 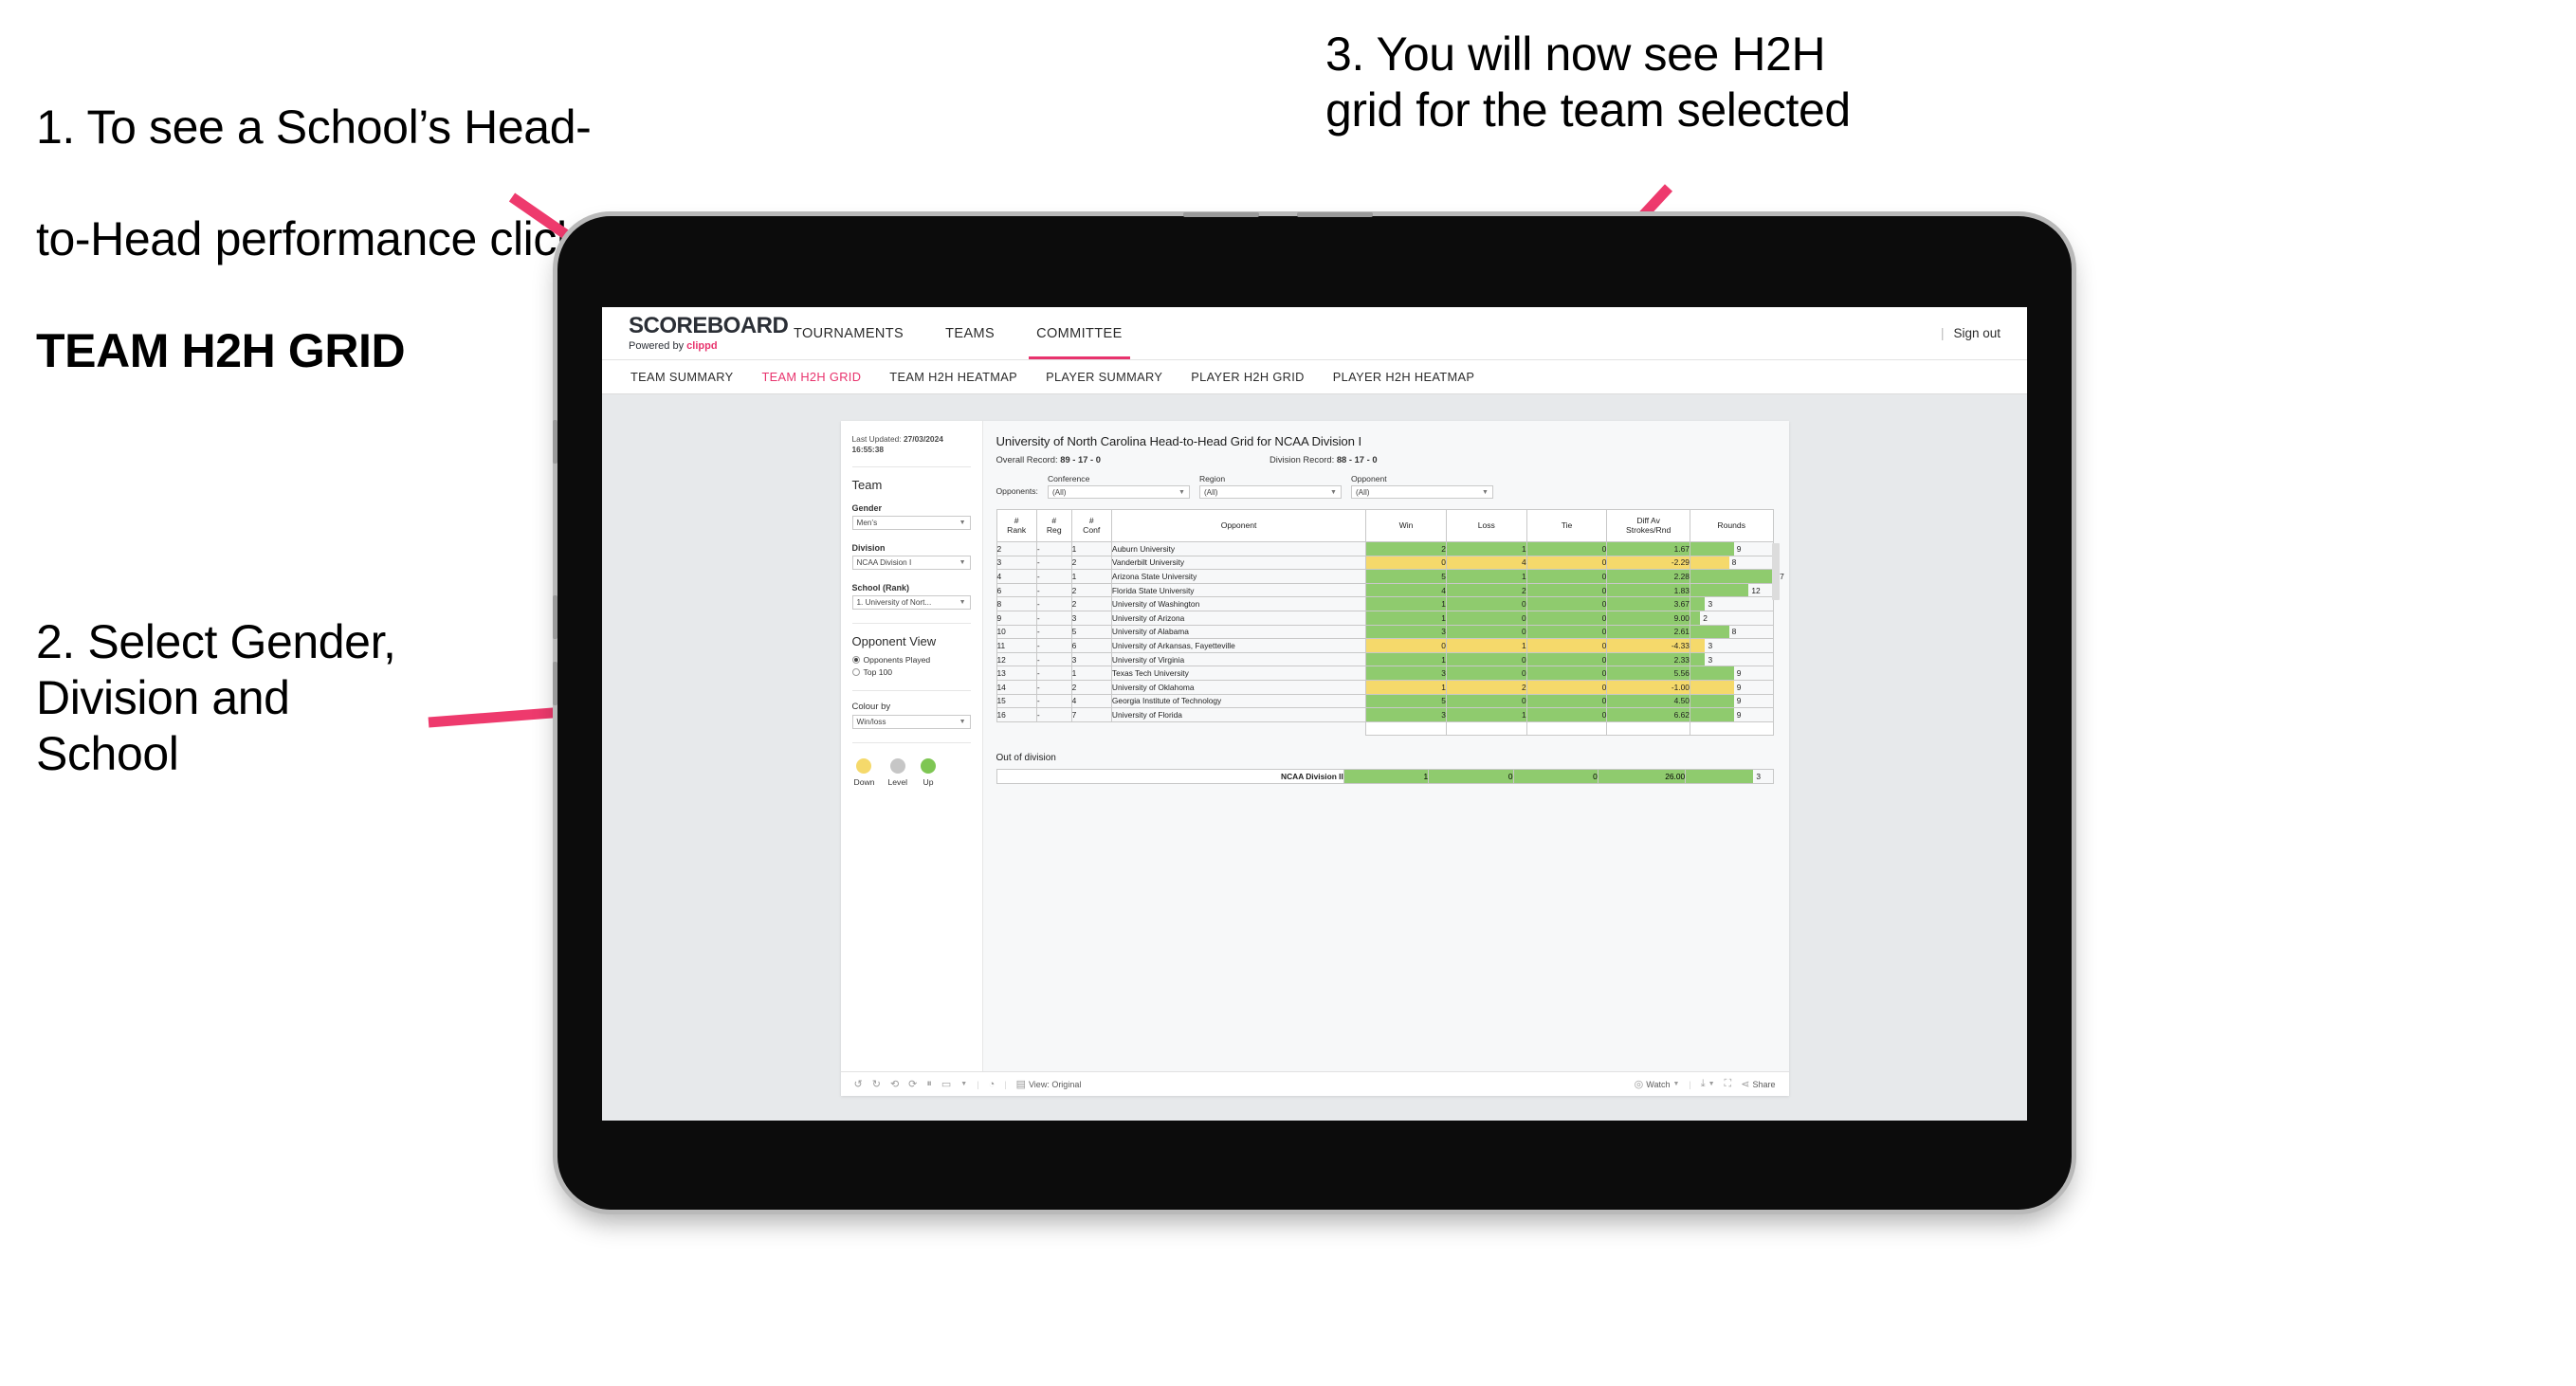 I want to click on gender-select: Men’s ▼, so click(x=911, y=523).